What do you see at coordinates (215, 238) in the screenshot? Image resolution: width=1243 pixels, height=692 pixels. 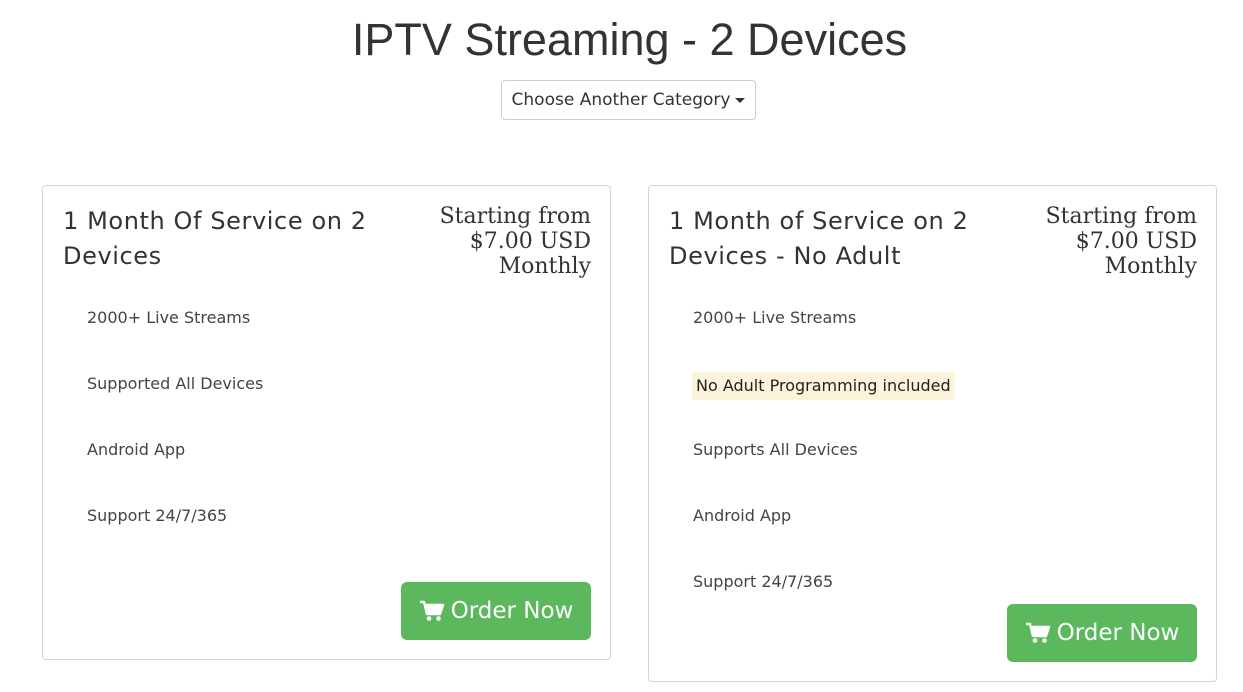 I see `product-title: 1 Month Of Service on 2 Devices` at bounding box center [215, 238].